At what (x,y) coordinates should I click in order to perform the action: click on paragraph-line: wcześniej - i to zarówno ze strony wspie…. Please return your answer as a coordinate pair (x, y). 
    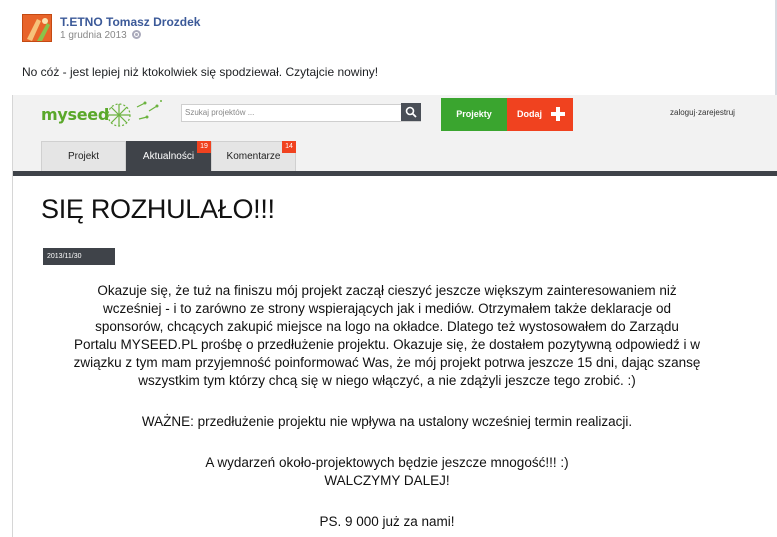
    Looking at the image, I should click on (387, 308).